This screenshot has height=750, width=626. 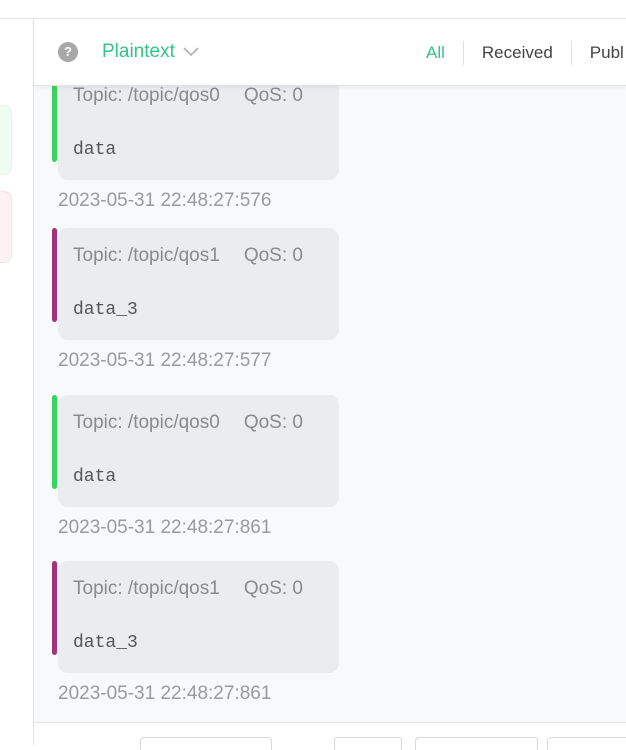 I want to click on connections-panel, so click(x=17, y=382).